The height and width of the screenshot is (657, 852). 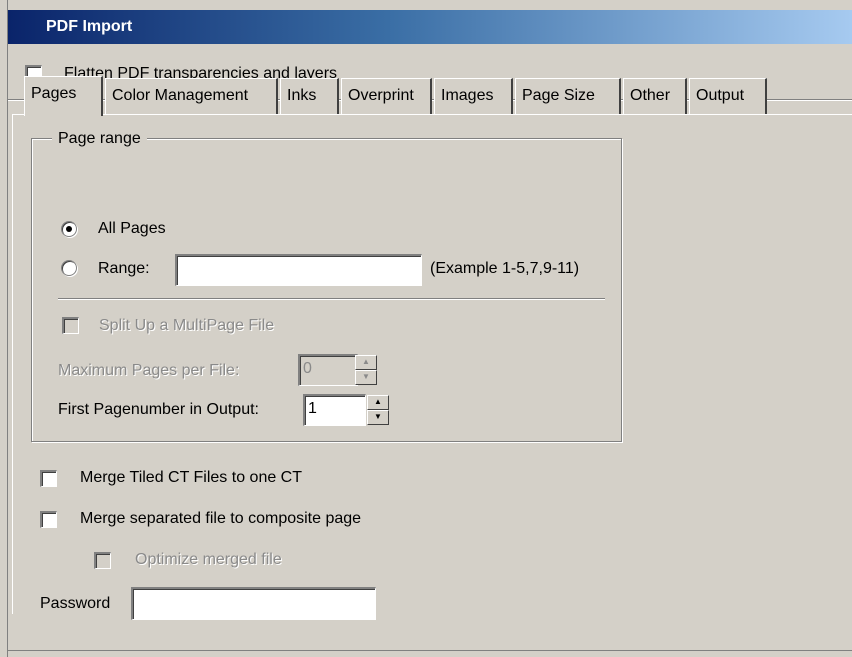 What do you see at coordinates (191, 477) in the screenshot?
I see `merge-tiled-label: Merge Tiled CT Files to one CT` at bounding box center [191, 477].